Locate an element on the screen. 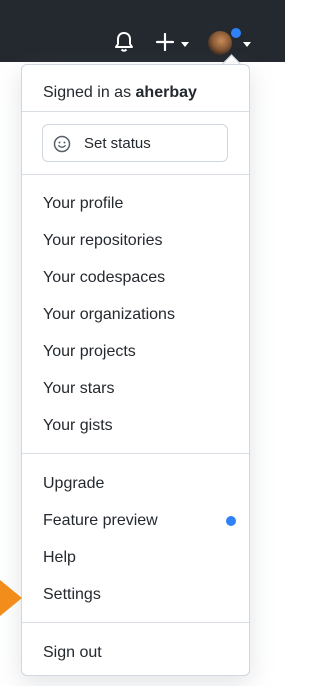  menu-item-your-codespaces: Your codespaces is located at coordinates (104, 278).